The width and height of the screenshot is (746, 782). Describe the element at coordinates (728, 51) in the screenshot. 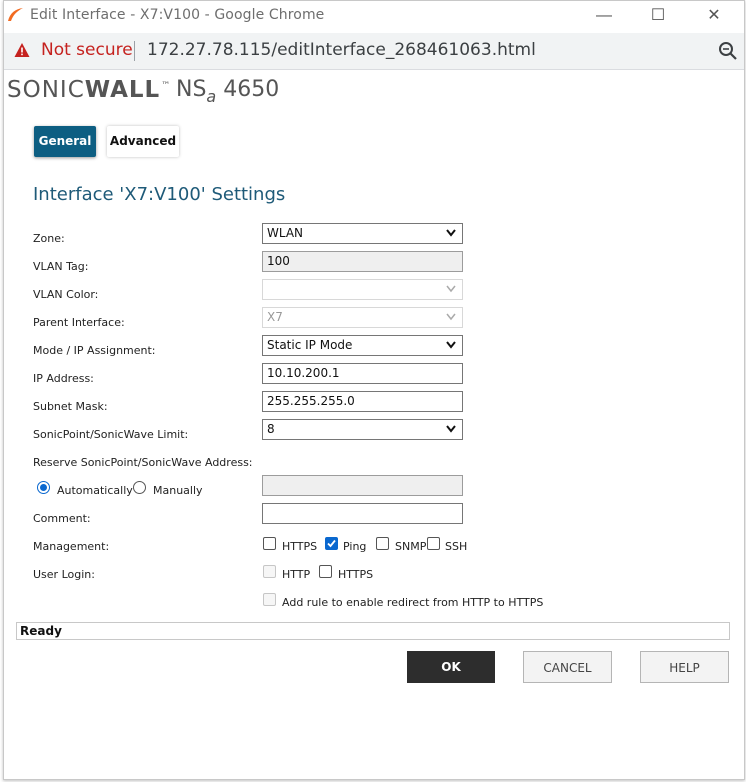

I see `zoom-icon` at that location.